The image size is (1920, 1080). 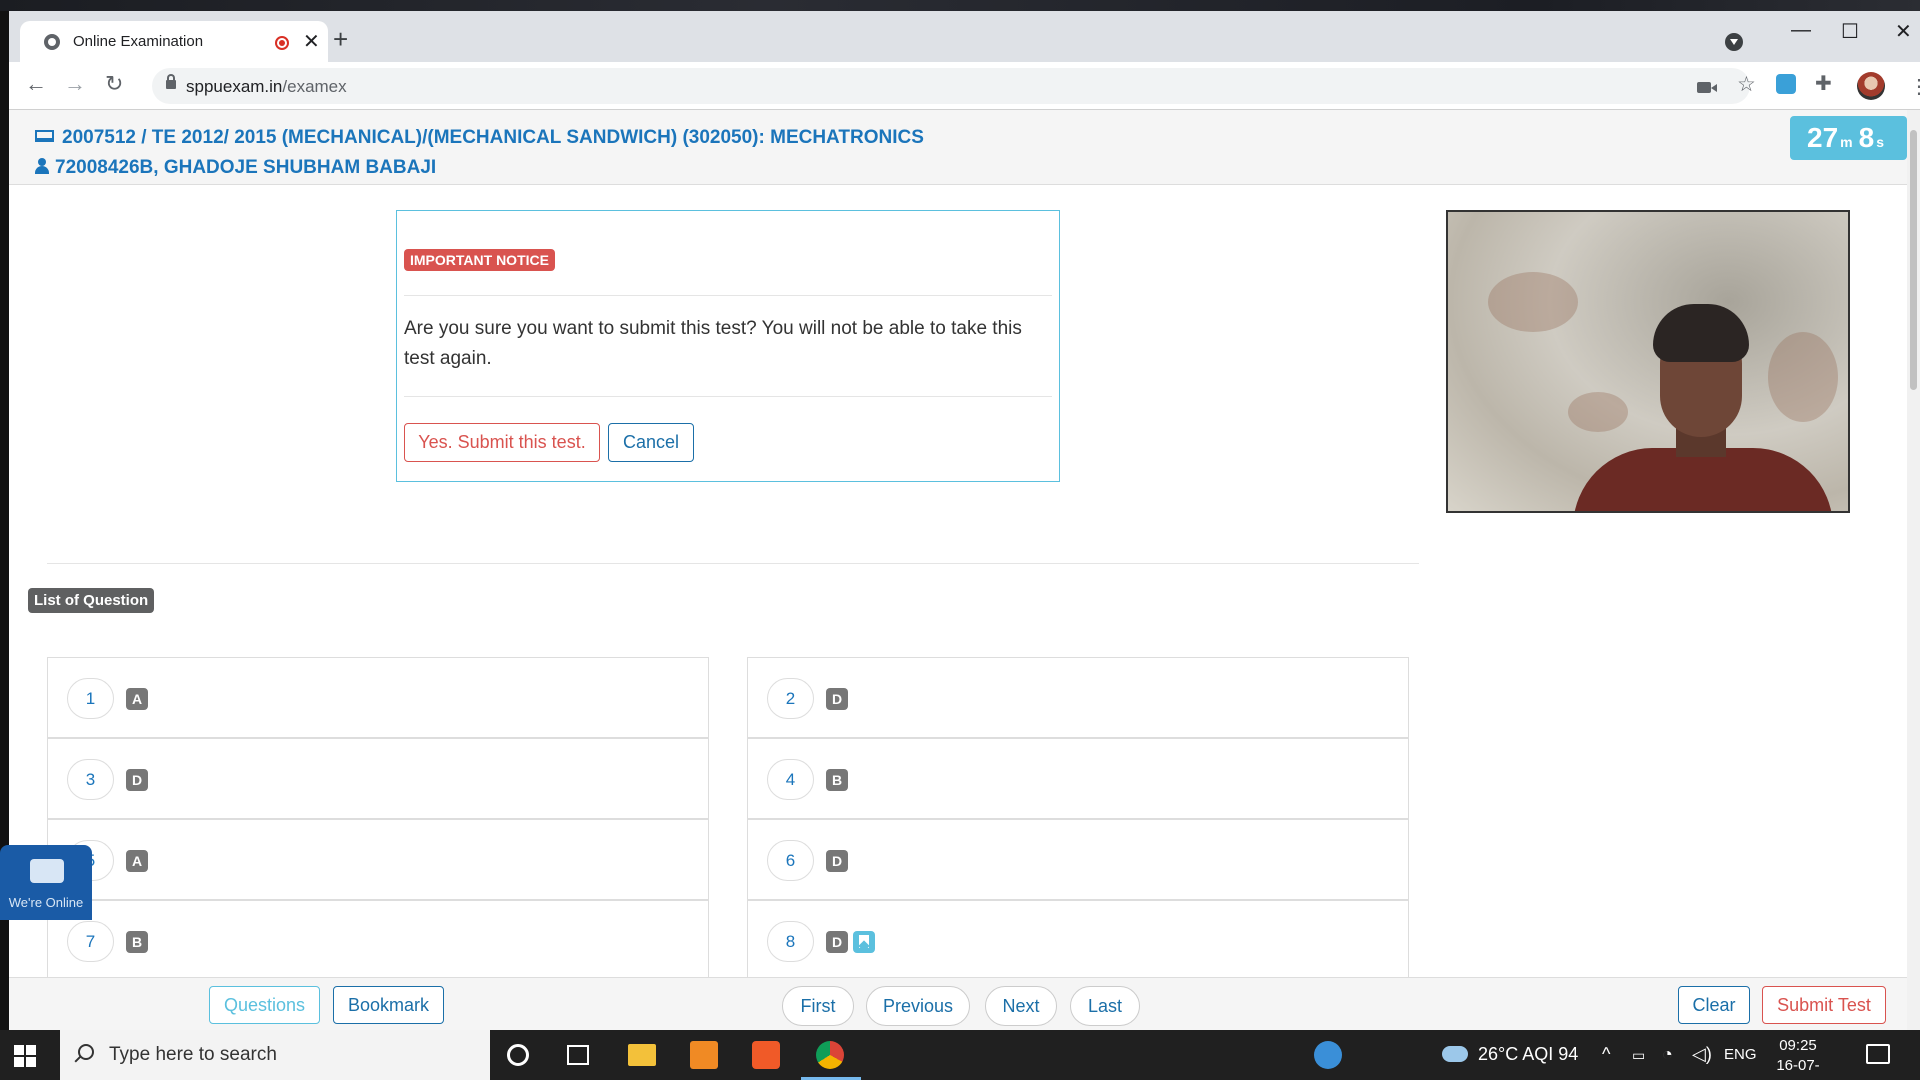 I want to click on page-scrollbar, so click(x=1913, y=570).